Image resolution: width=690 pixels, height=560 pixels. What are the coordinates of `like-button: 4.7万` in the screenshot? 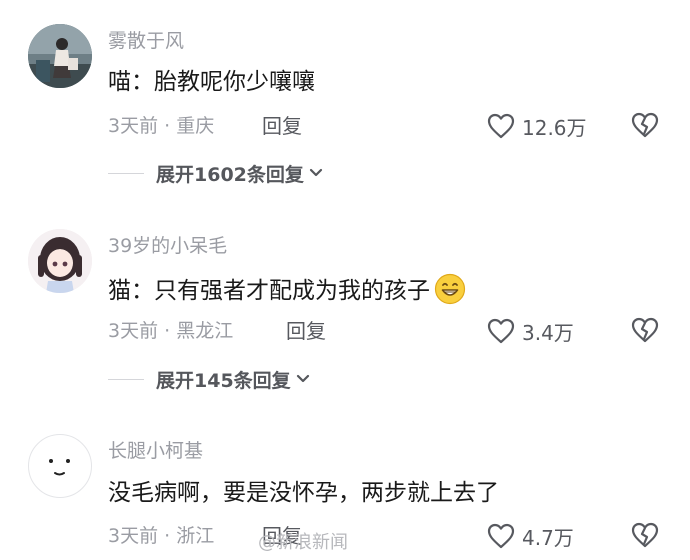 It's located at (530, 536).